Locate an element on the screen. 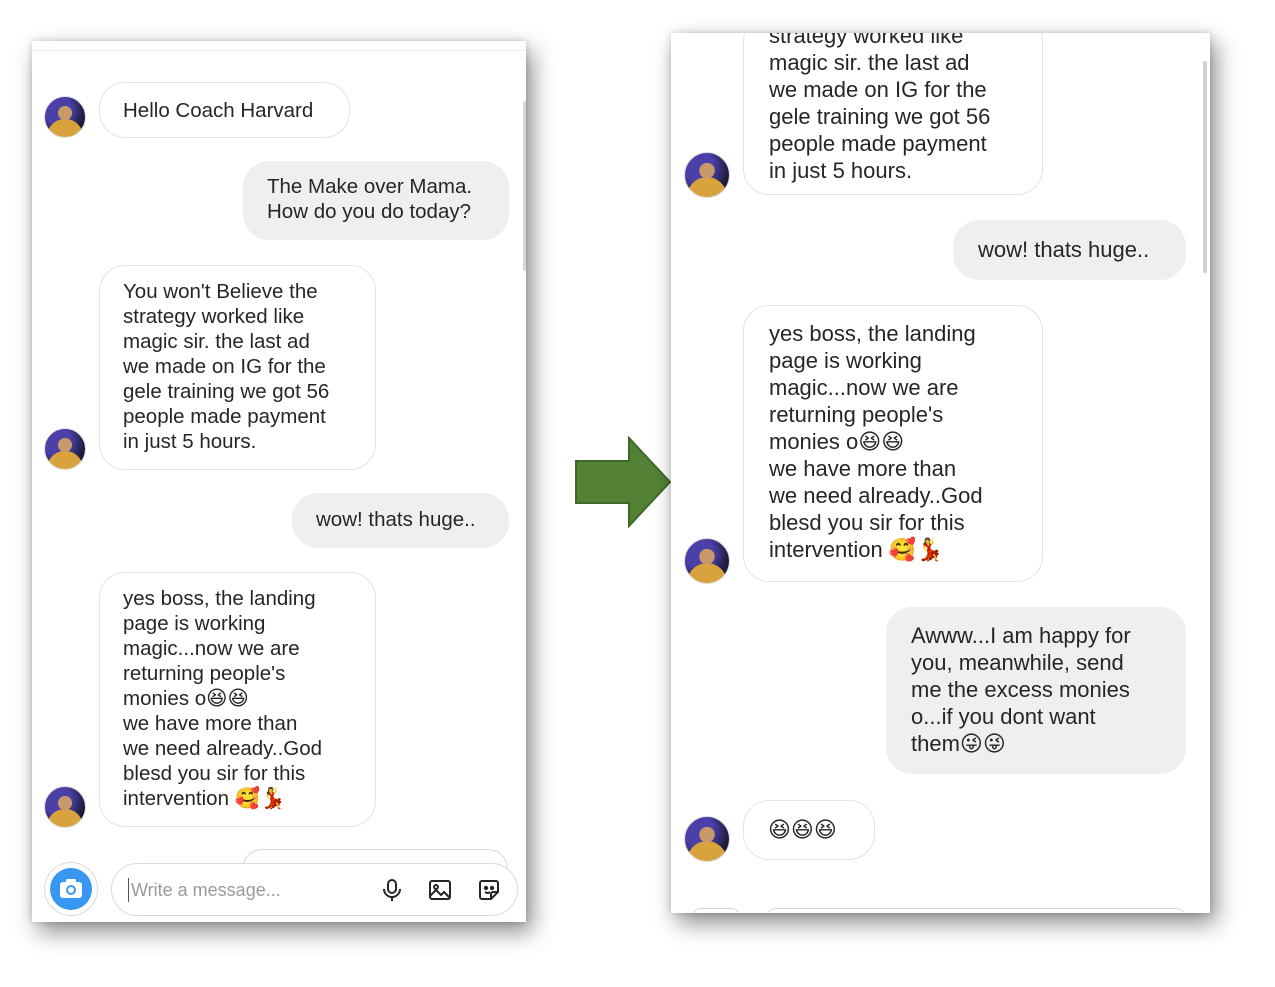 The image size is (1275, 987). message-bubble-incoming: 😆😆😆 is located at coordinates (809, 830).